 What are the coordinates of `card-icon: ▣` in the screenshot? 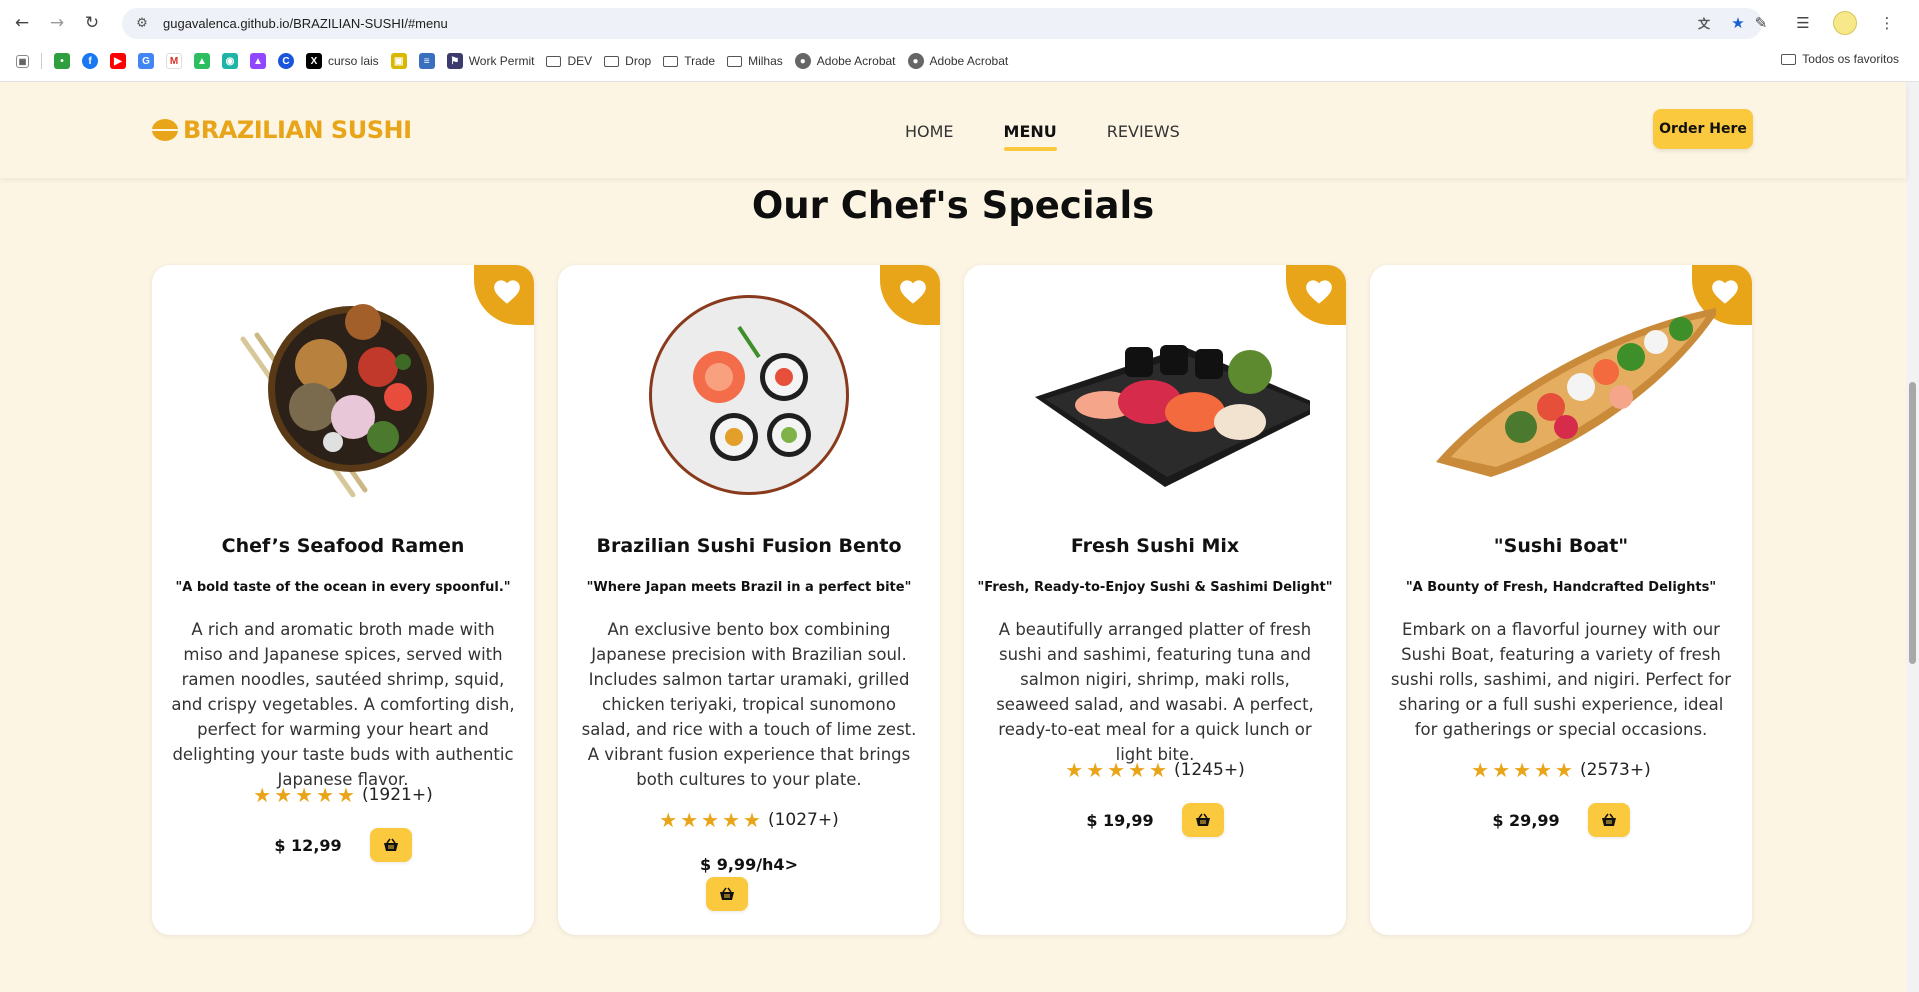 It's located at (398, 61).